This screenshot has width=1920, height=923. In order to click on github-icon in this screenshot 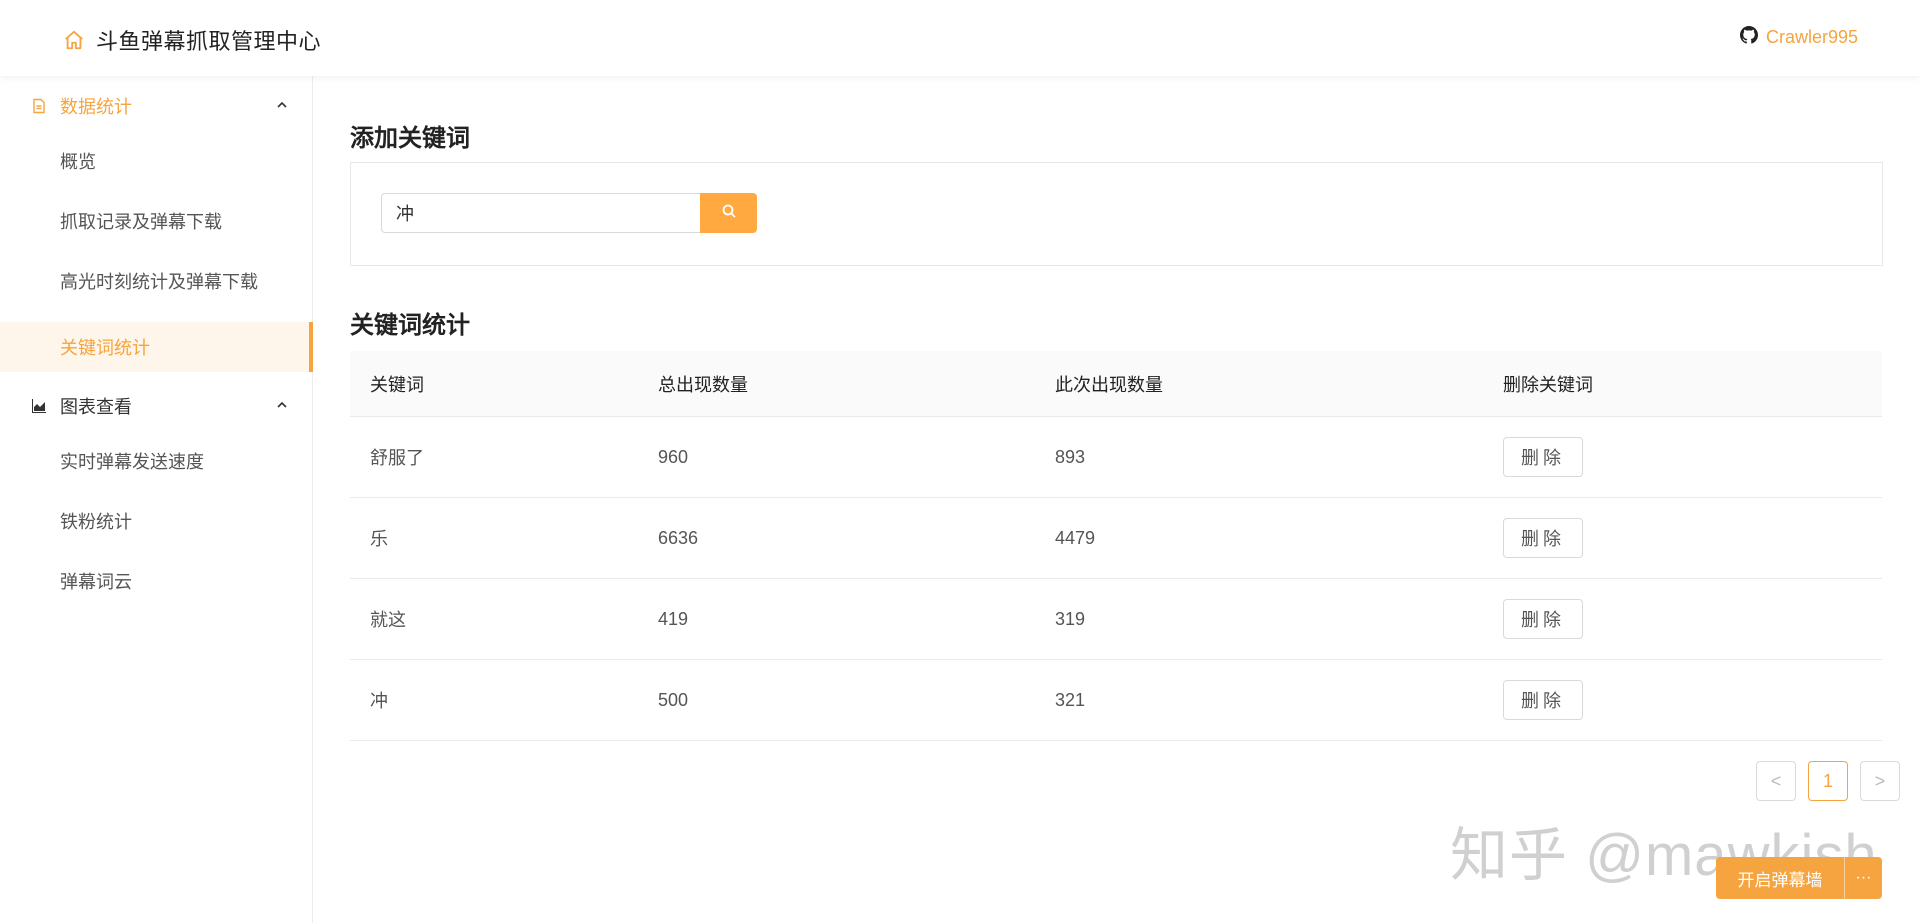, I will do `click(1748, 37)`.